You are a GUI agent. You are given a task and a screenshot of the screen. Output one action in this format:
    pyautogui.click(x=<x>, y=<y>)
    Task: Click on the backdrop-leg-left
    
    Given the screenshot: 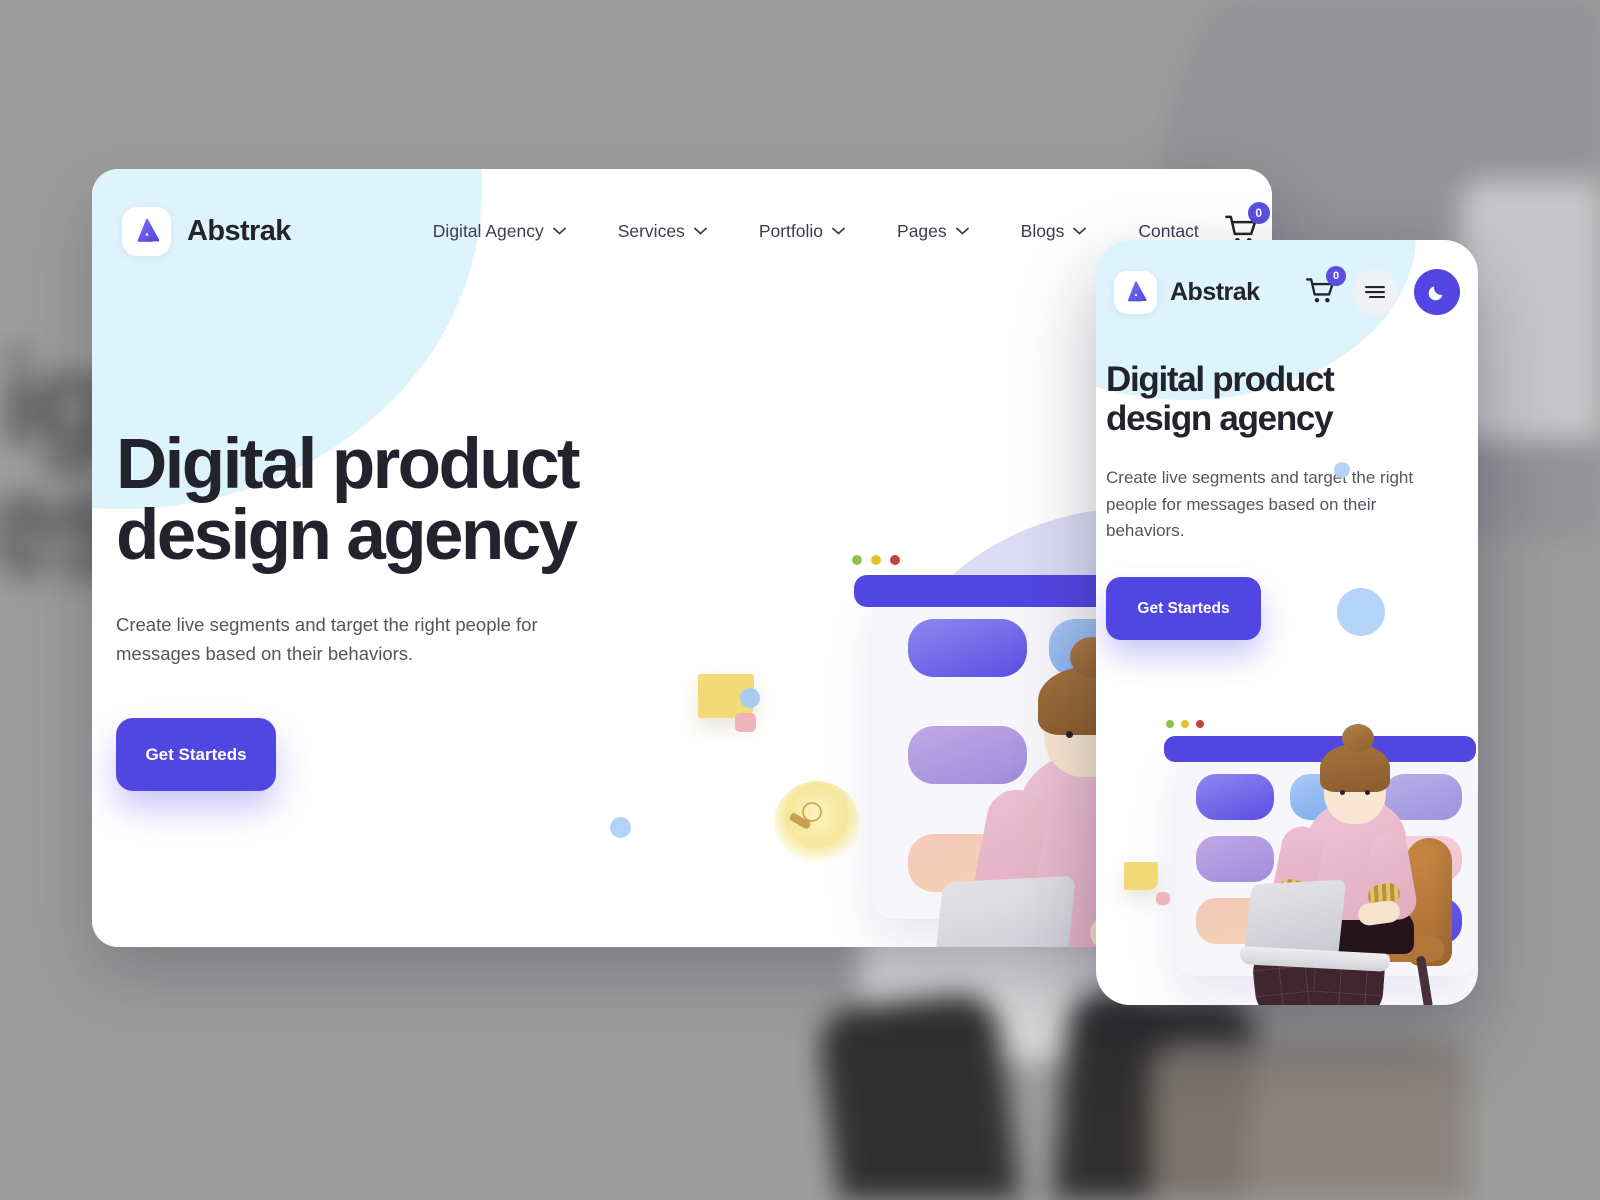 What is the action you would take?
    pyautogui.click(x=920, y=1094)
    